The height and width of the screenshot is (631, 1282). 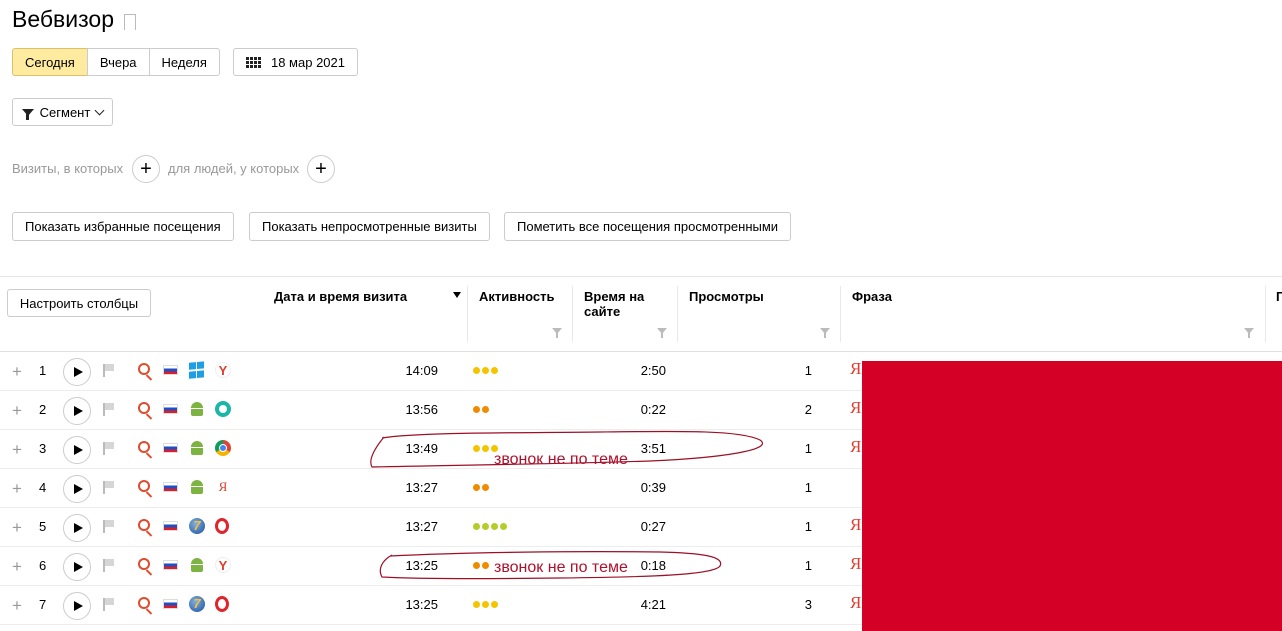 What do you see at coordinates (43, 487) in the screenshot?
I see `row-number: 4` at bounding box center [43, 487].